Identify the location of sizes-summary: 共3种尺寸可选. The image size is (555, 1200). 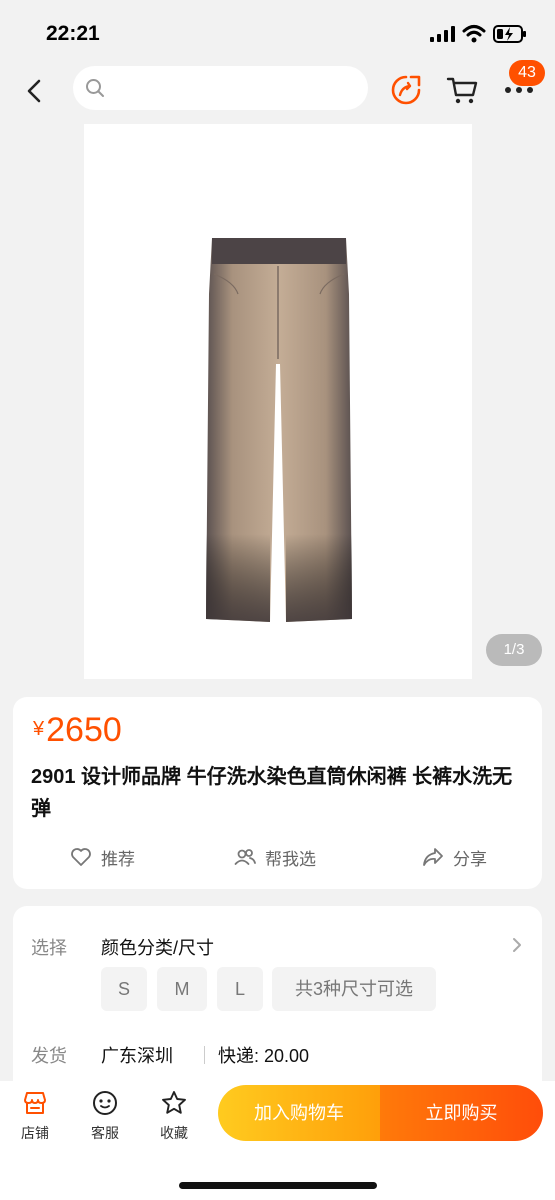
(354, 989).